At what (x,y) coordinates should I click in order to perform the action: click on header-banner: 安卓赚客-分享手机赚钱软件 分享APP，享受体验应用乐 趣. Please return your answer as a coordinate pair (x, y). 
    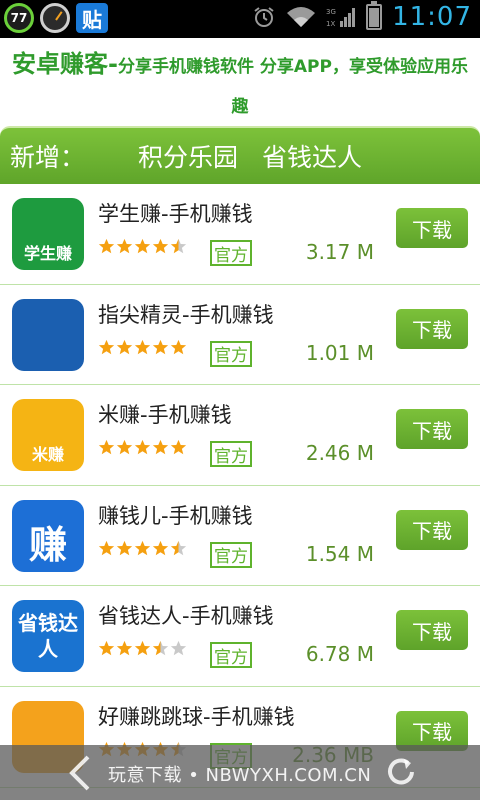
    Looking at the image, I should click on (240, 82).